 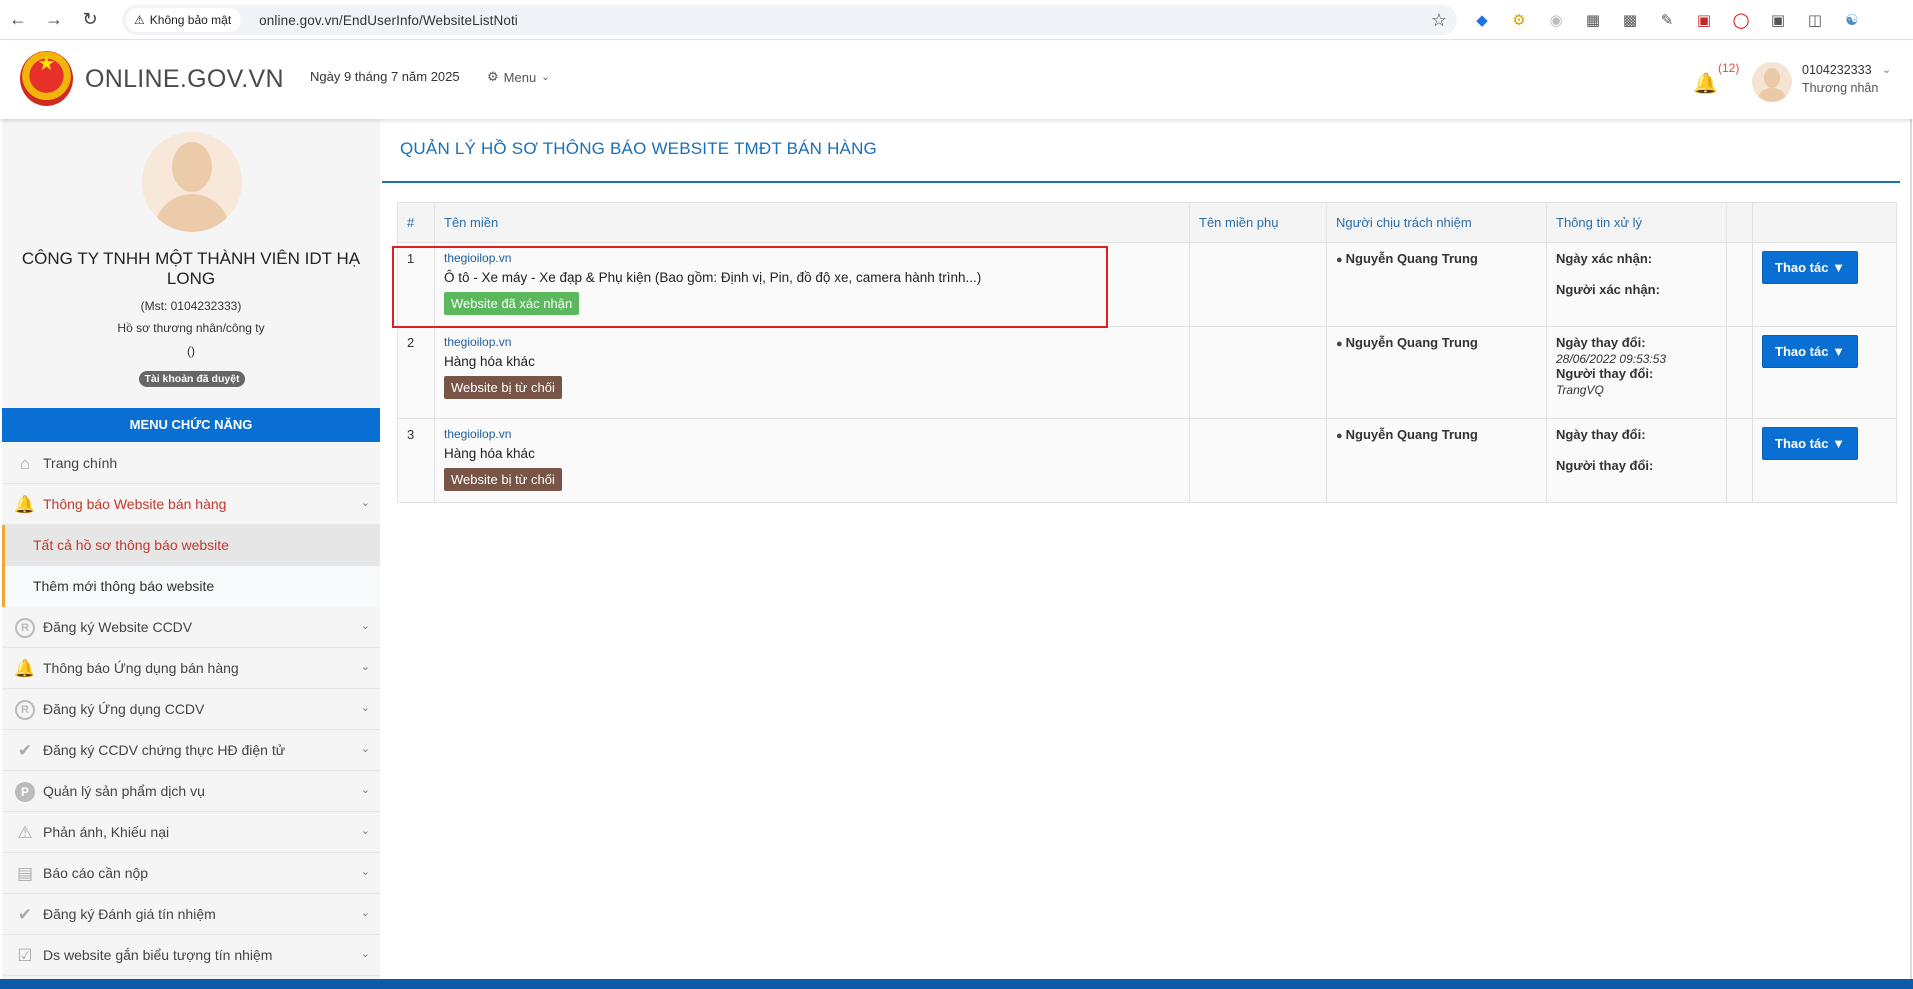 I want to click on extension-image-icon: ▣, so click(x=1778, y=20).